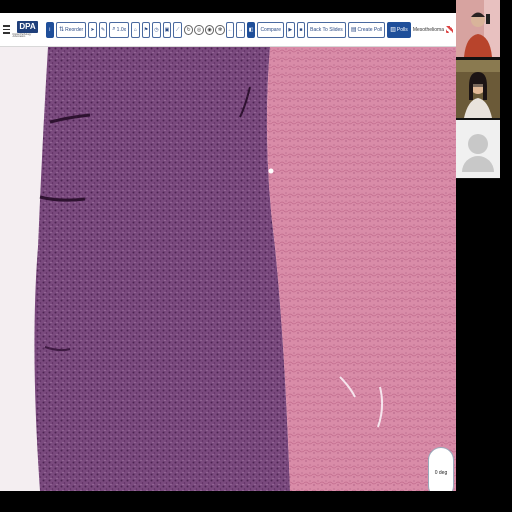 This screenshot has width=512, height=512. I want to click on polls-button: ▥ Polls, so click(399, 29).